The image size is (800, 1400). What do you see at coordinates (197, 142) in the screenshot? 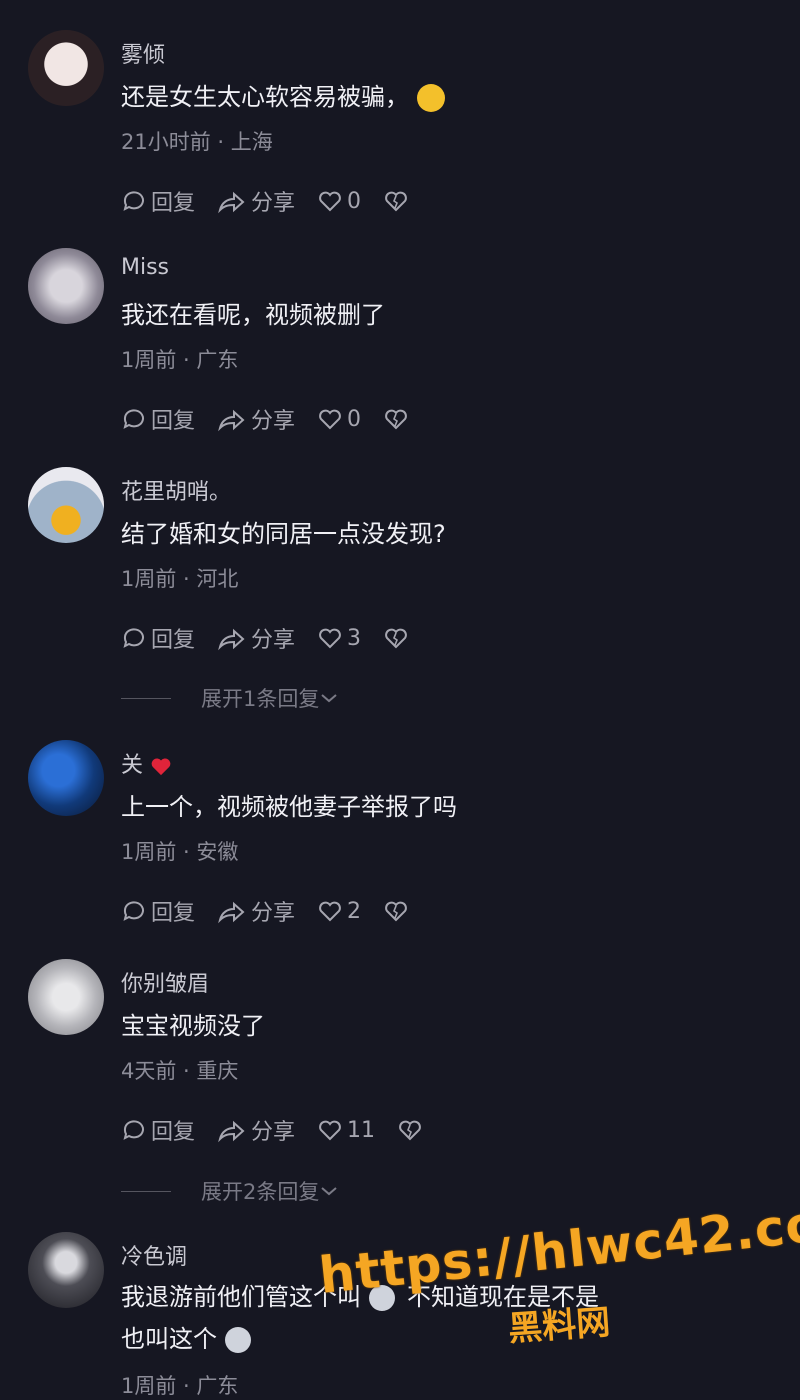
I see `comment-meta: 21小时前 · 上海` at bounding box center [197, 142].